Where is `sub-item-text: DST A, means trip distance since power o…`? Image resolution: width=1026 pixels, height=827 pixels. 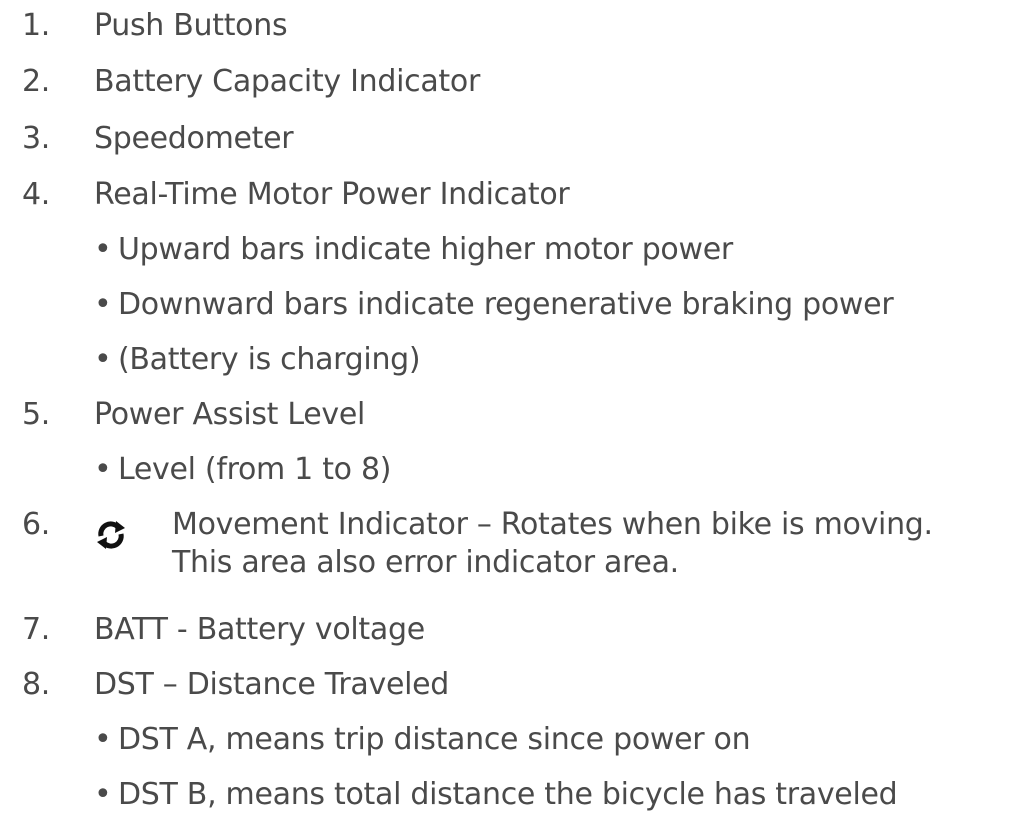 sub-item-text: DST A, means trip distance since power o… is located at coordinates (434, 739).